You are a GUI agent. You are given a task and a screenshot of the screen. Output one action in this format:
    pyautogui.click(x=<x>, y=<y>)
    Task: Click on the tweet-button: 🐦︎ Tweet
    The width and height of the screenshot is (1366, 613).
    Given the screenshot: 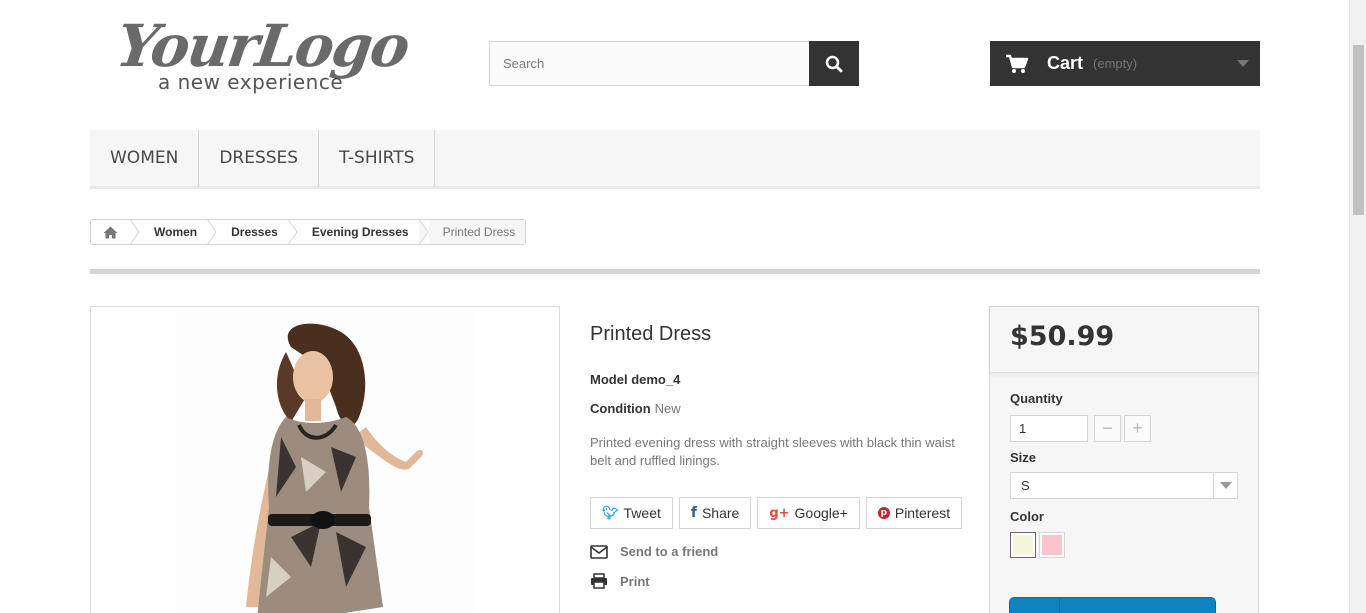 What is the action you would take?
    pyautogui.click(x=631, y=513)
    